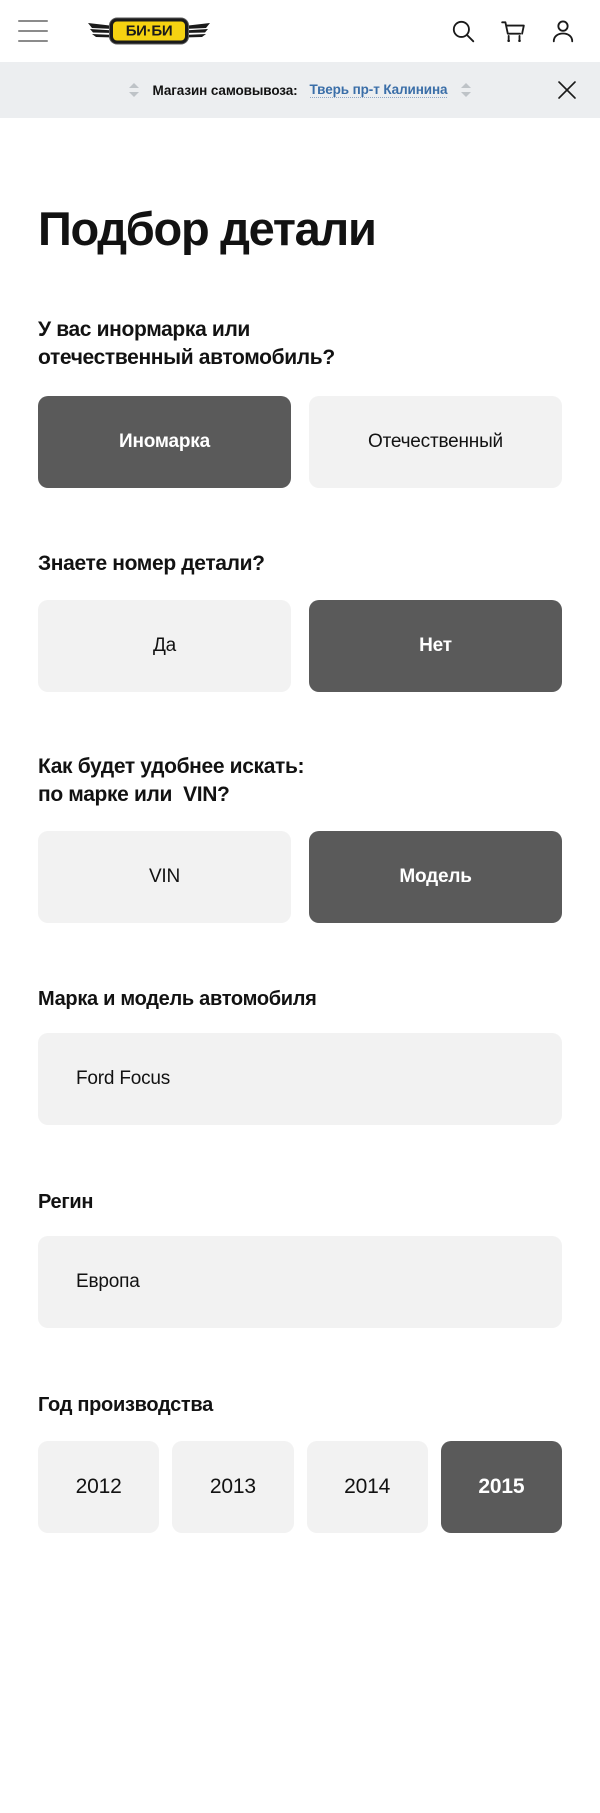  What do you see at coordinates (125, 1404) in the screenshot?
I see `label-year: Год производства` at bounding box center [125, 1404].